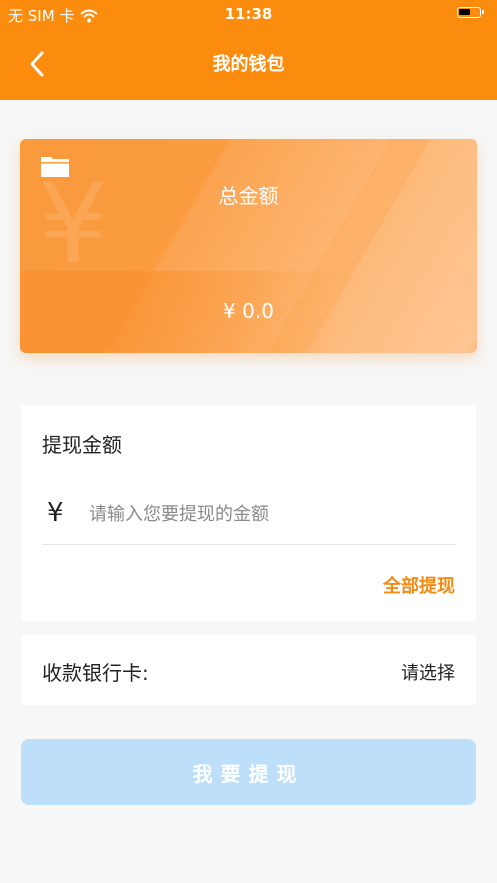 The width and height of the screenshot is (497, 883). What do you see at coordinates (248, 670) in the screenshot?
I see `bank-card-selector: 收款银行卡: 请选择` at bounding box center [248, 670].